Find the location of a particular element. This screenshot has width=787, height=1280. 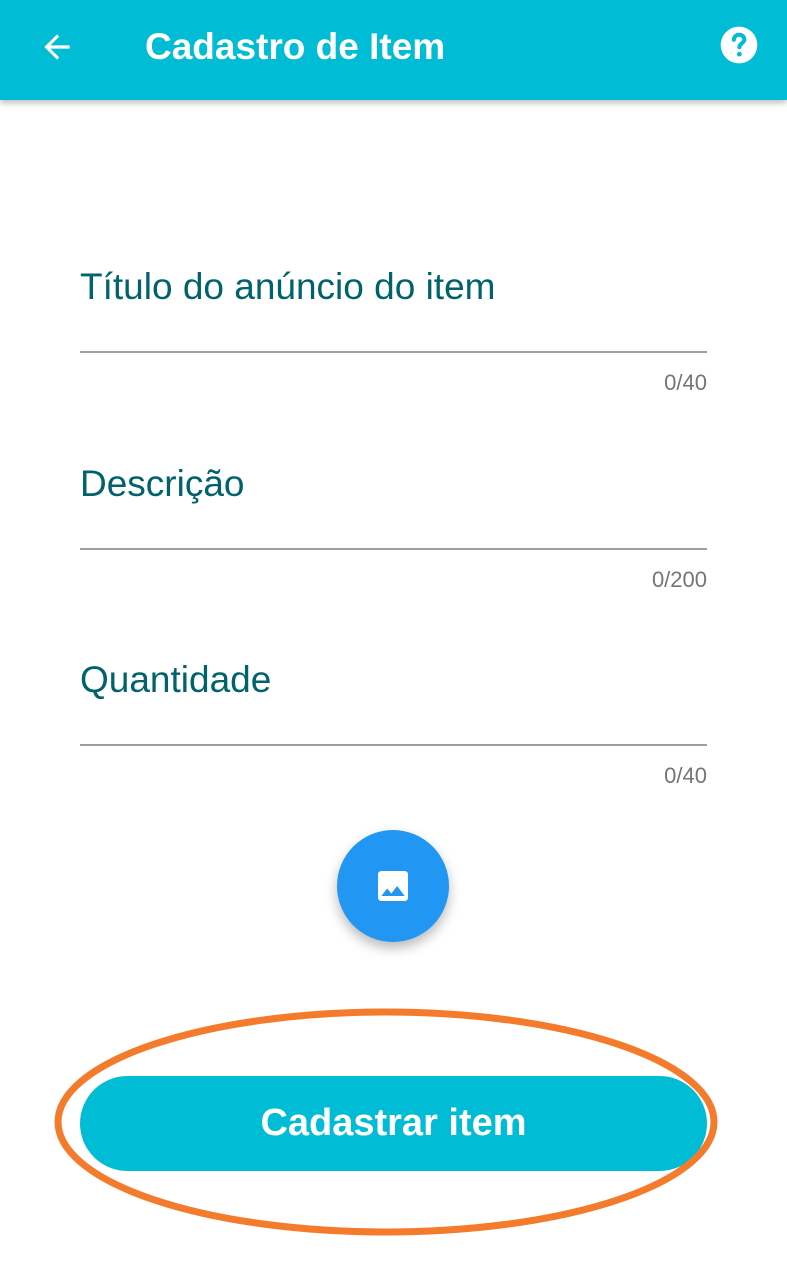

quantity-field: Quantidade 0/40 is located at coordinates (393, 723).